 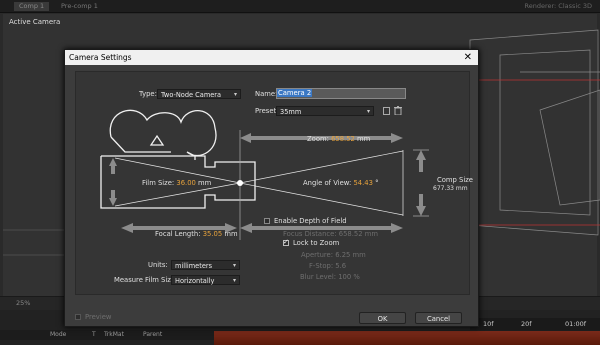 What do you see at coordinates (267, 111) in the screenshot?
I see `preset-label: Preset:` at bounding box center [267, 111].